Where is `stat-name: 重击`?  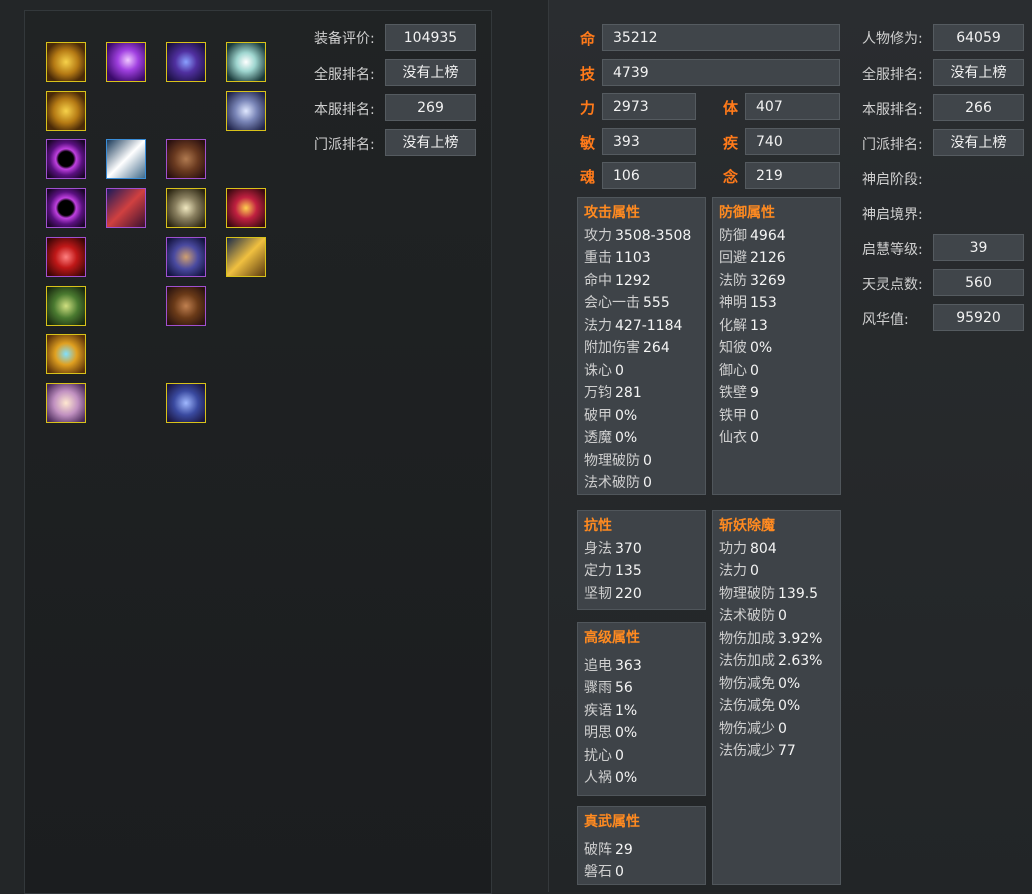 stat-name: 重击 is located at coordinates (598, 258).